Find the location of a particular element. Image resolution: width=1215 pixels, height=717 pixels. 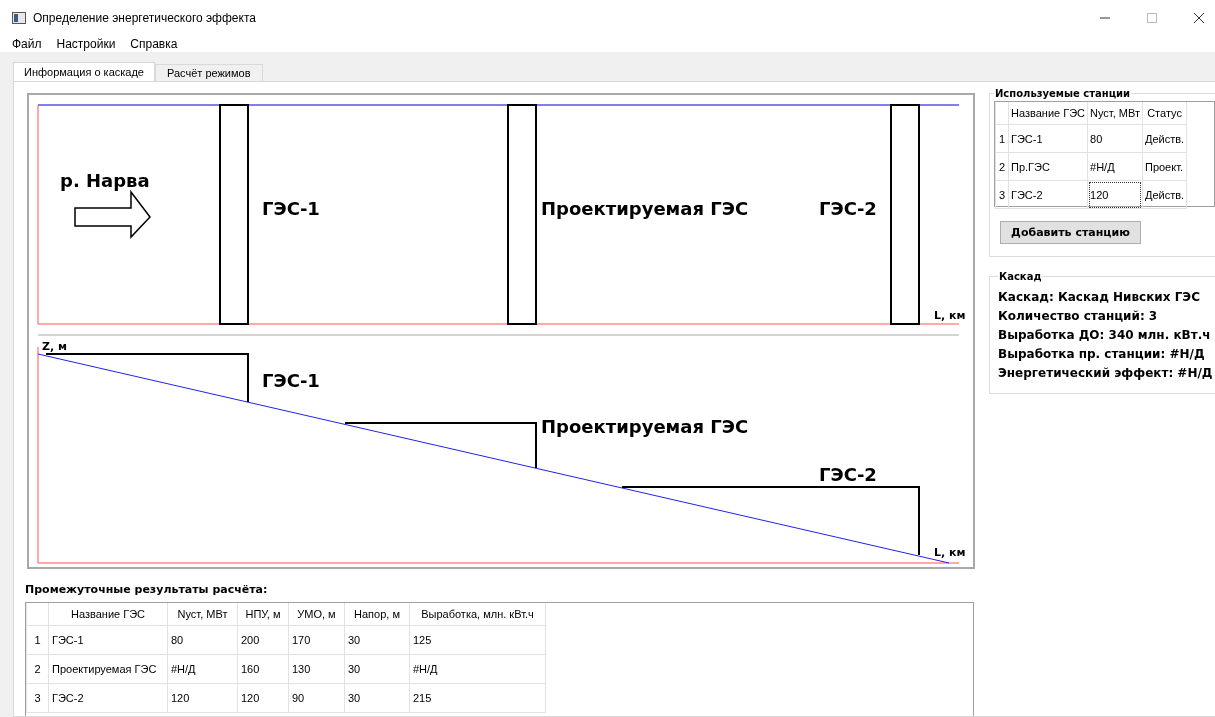

menu-item: Настройки is located at coordinates (86, 44).